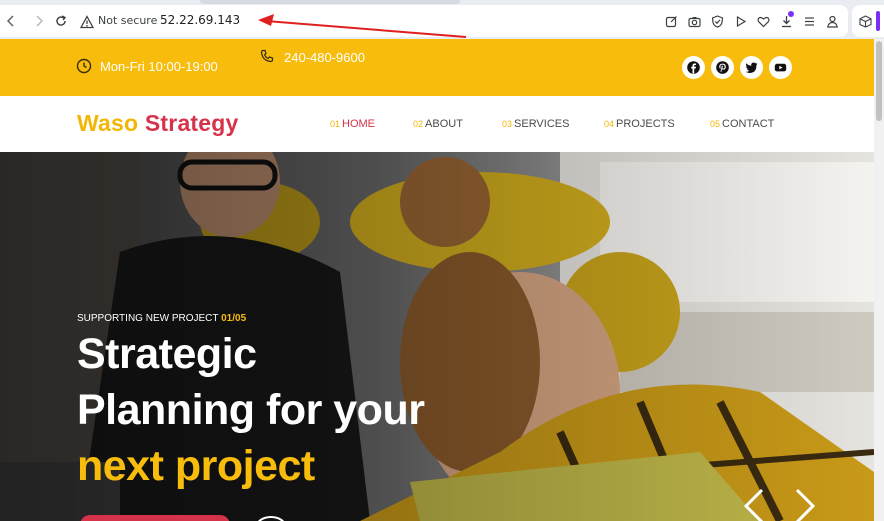 This screenshot has height=521, width=884. I want to click on nav-projects: 04 PROJECTS, so click(639, 124).